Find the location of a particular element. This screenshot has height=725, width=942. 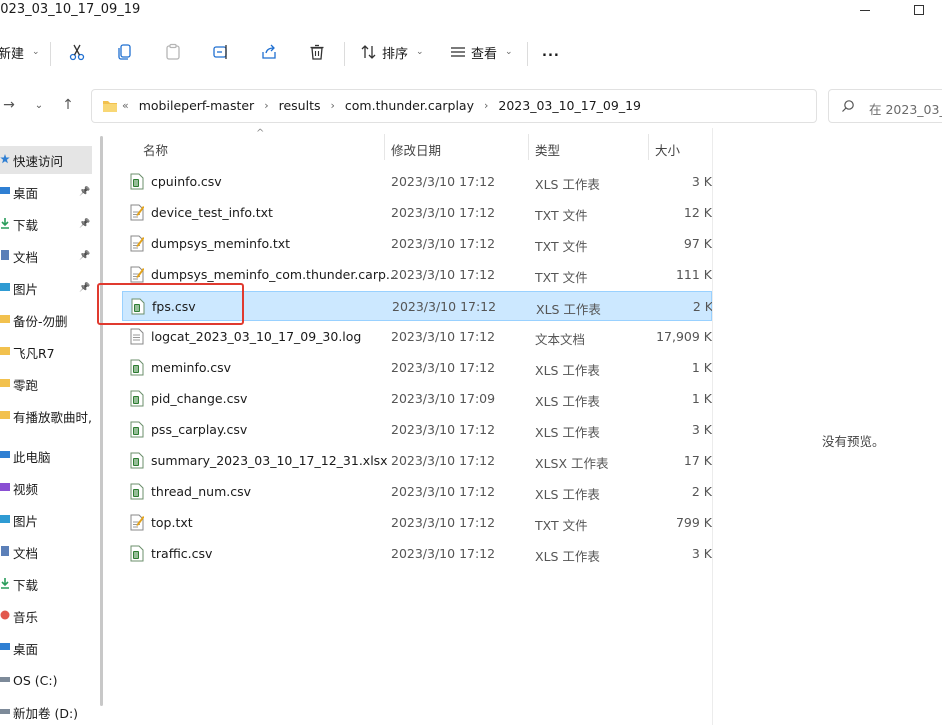

sidebar-item: 桌面 is located at coordinates (46, 648).